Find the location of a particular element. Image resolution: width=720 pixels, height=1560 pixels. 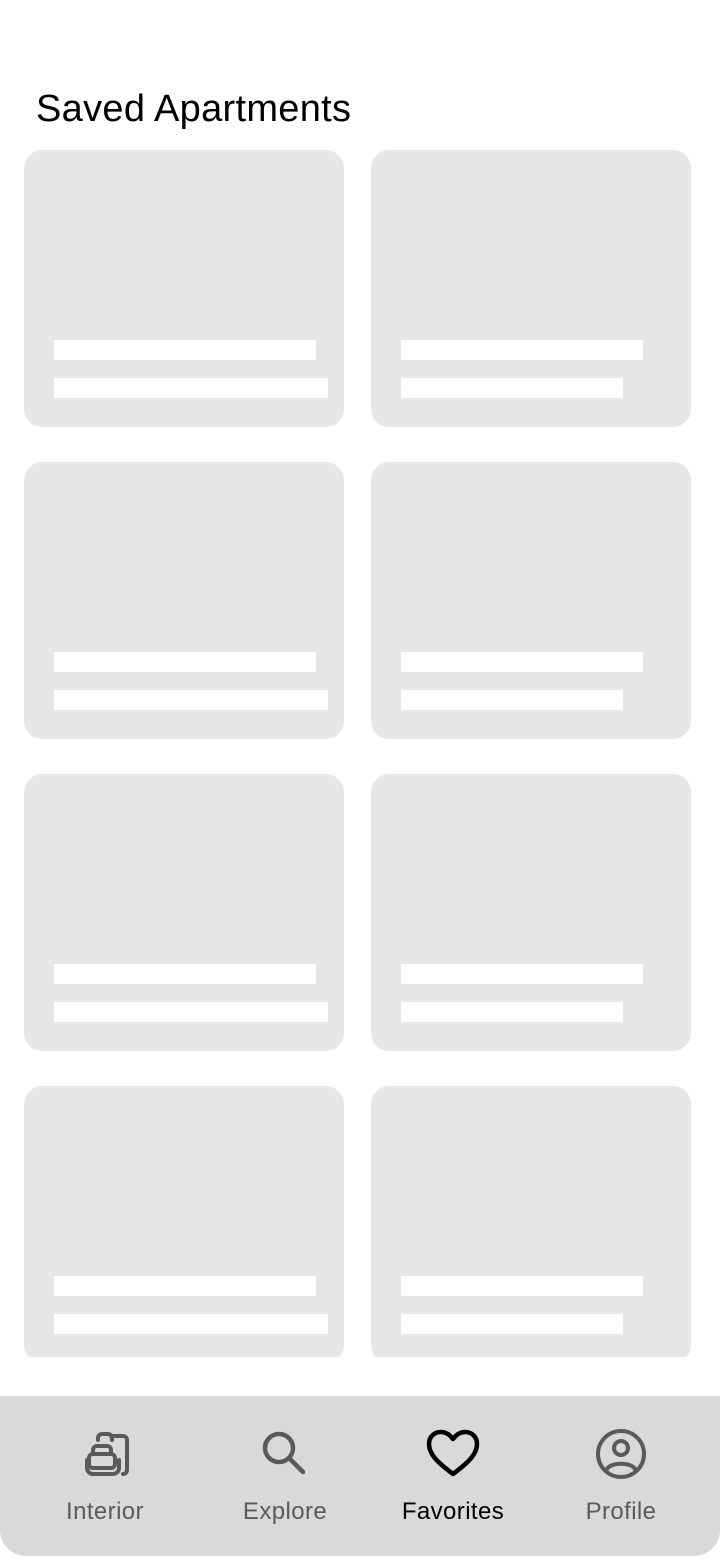

user-circle-icon is located at coordinates (621, 1454).